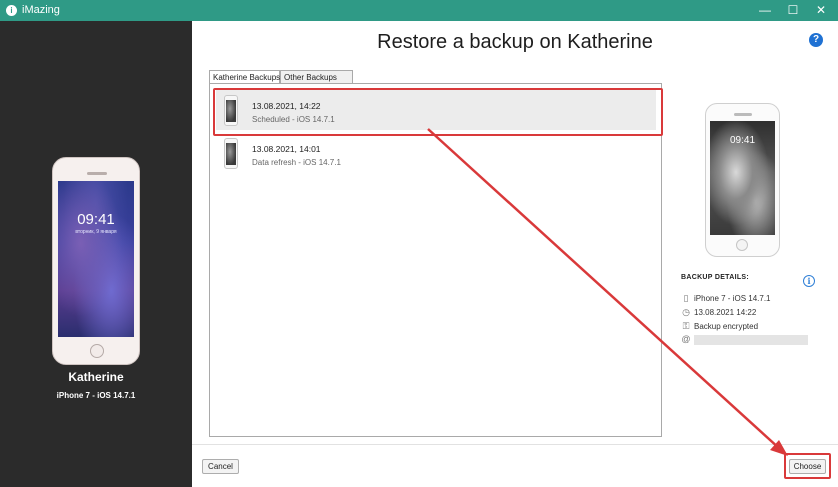 This screenshot has width=838, height=487. Describe the element at coordinates (515, 42) in the screenshot. I see `page-title: Restore a backup on Katherine` at that location.